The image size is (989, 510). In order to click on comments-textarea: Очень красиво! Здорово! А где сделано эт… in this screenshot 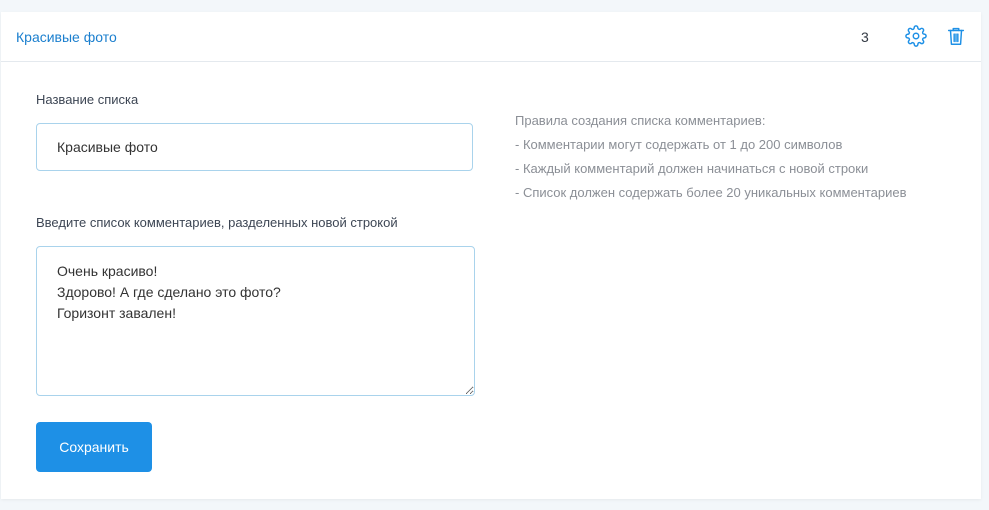, I will do `click(255, 321)`.